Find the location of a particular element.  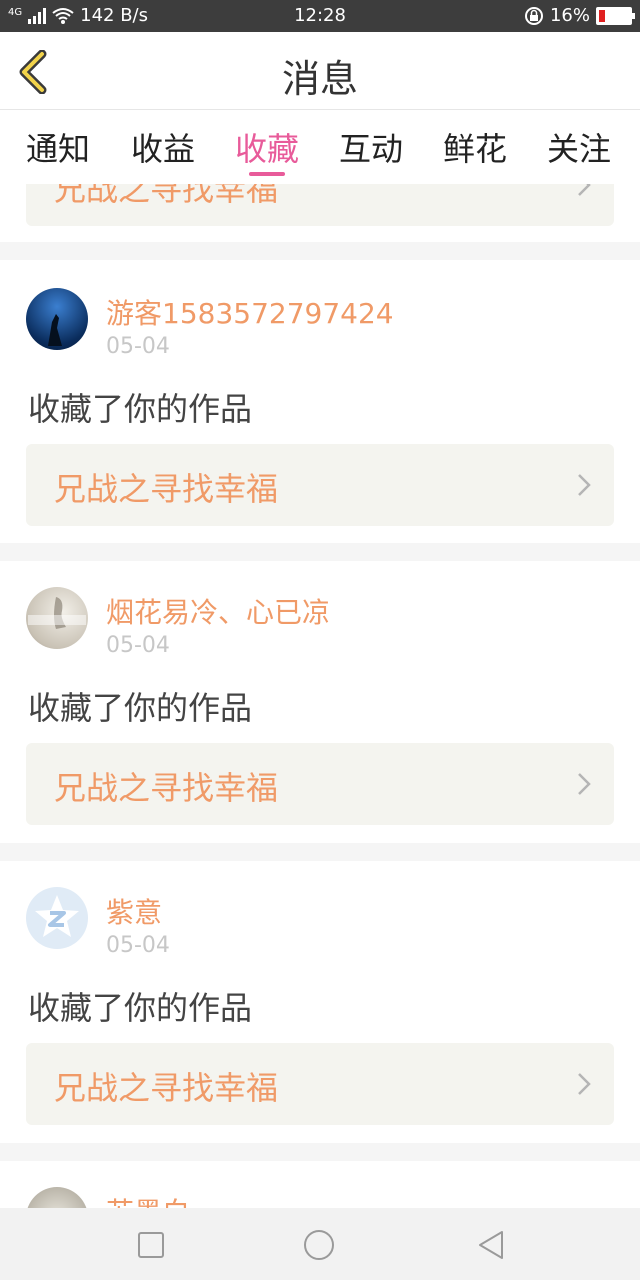

tab-active-indicator is located at coordinates (267, 174).